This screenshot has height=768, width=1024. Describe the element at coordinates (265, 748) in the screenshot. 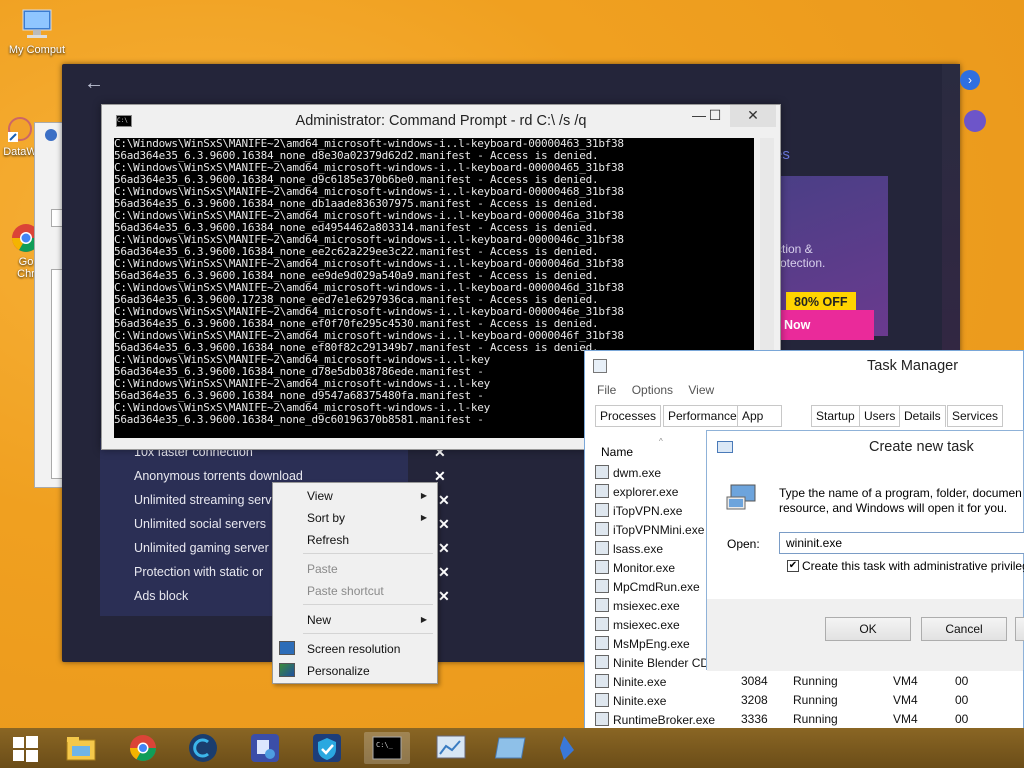

I see `remote-icon` at that location.